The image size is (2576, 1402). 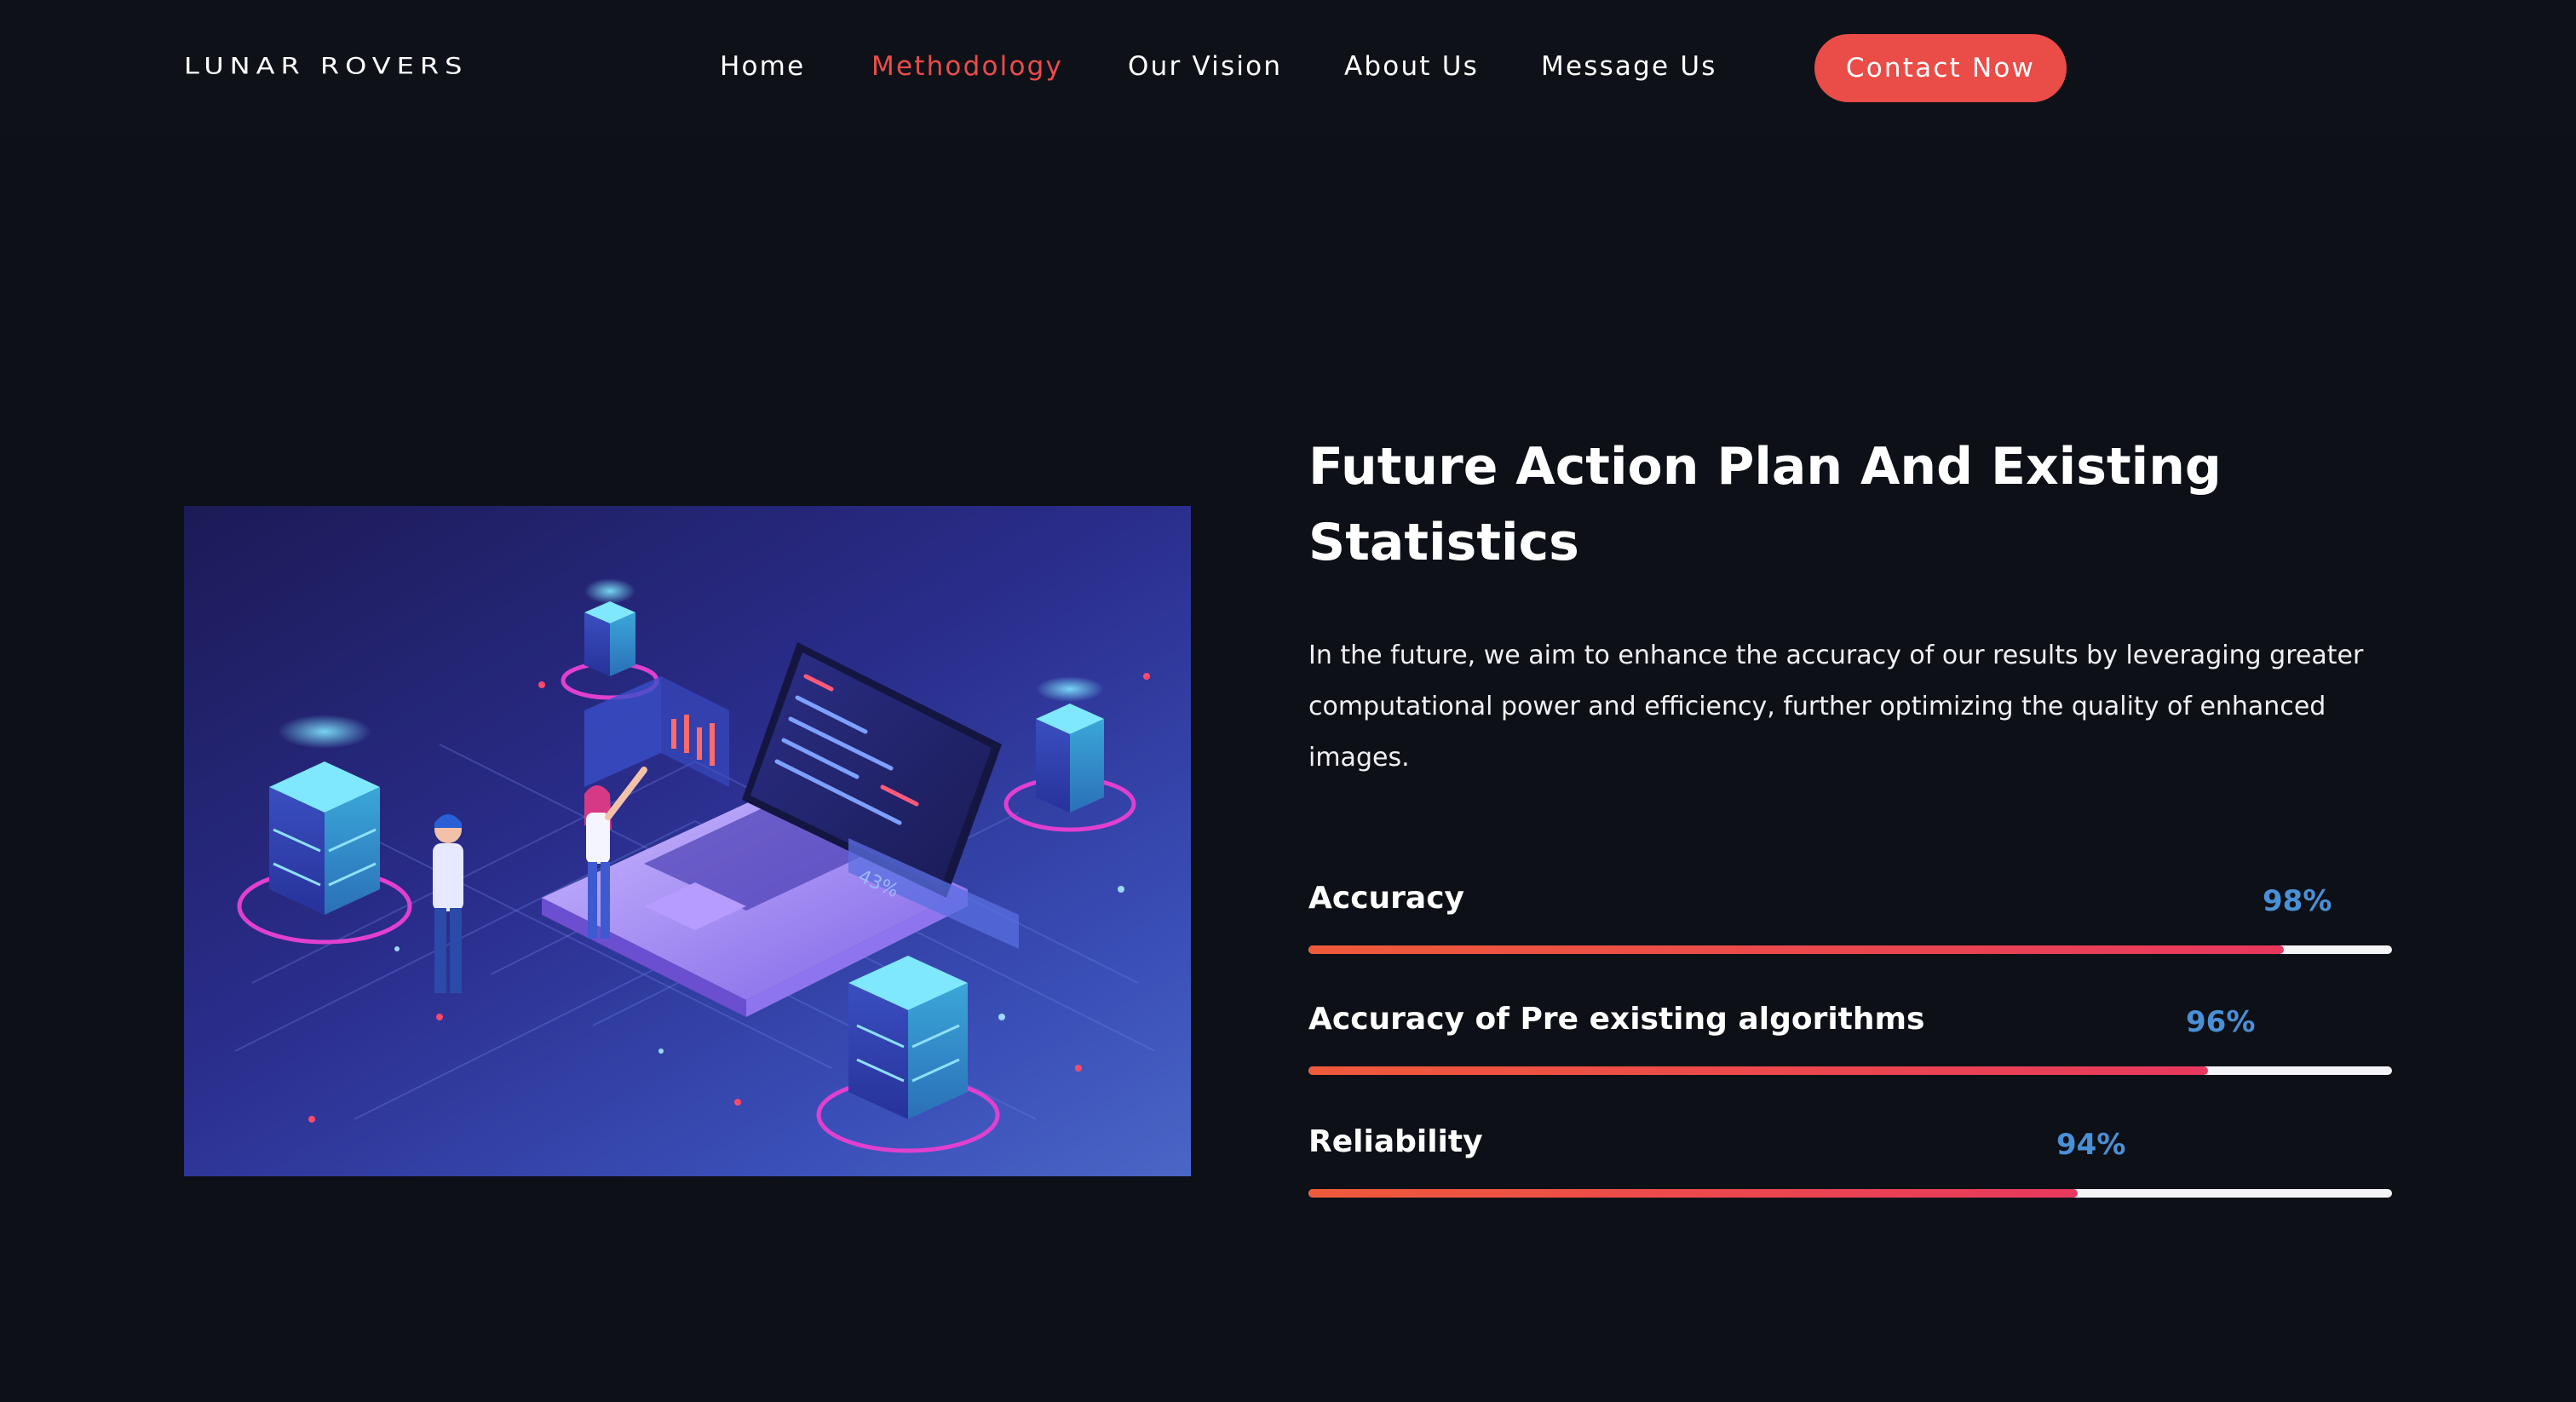 I want to click on stat-accuracy: Accuracy 98%, so click(x=1850, y=919).